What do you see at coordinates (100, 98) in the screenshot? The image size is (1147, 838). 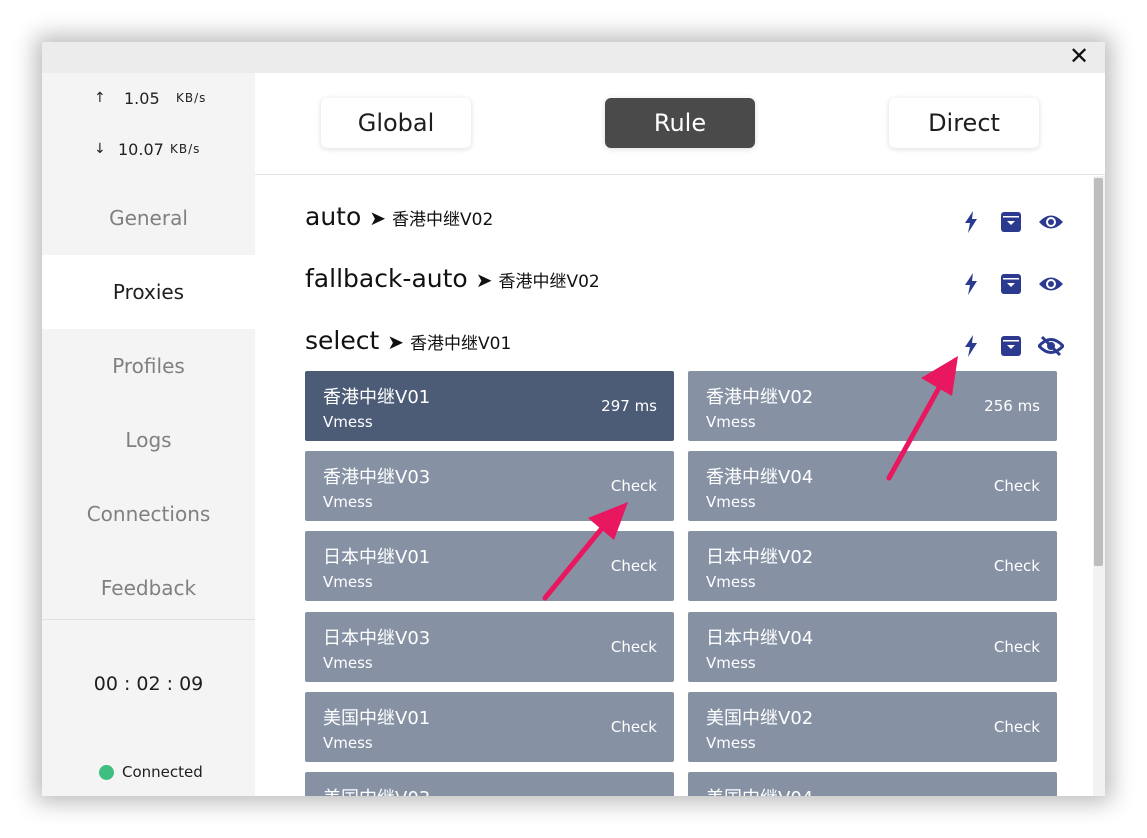 I see `upload-arrow-icon: ↑` at bounding box center [100, 98].